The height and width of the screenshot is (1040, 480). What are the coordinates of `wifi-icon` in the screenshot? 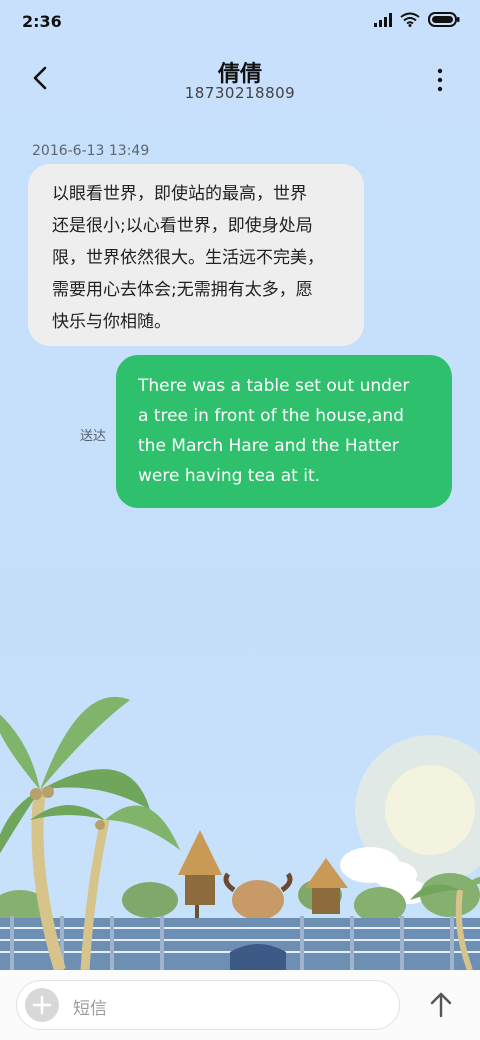 It's located at (410, 21).